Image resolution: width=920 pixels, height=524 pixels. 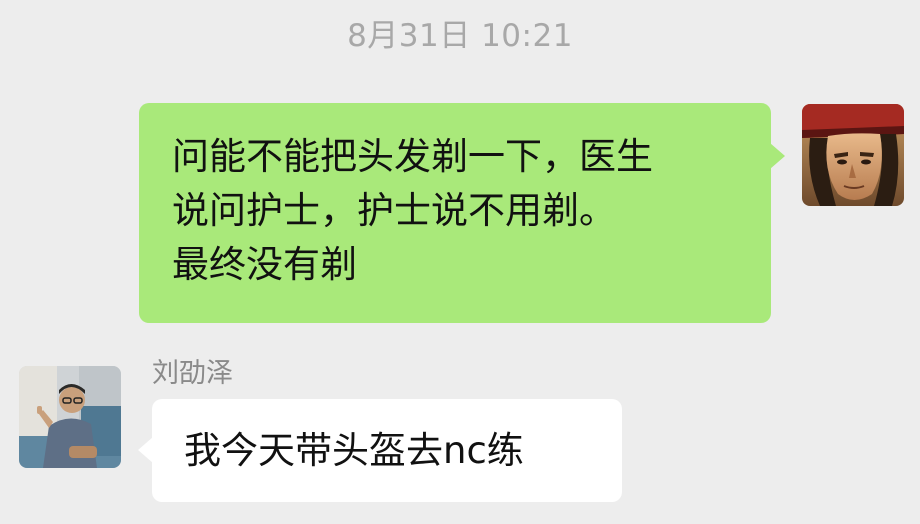 I want to click on message-timestamp: 8月31日 10:21, so click(x=460, y=36).